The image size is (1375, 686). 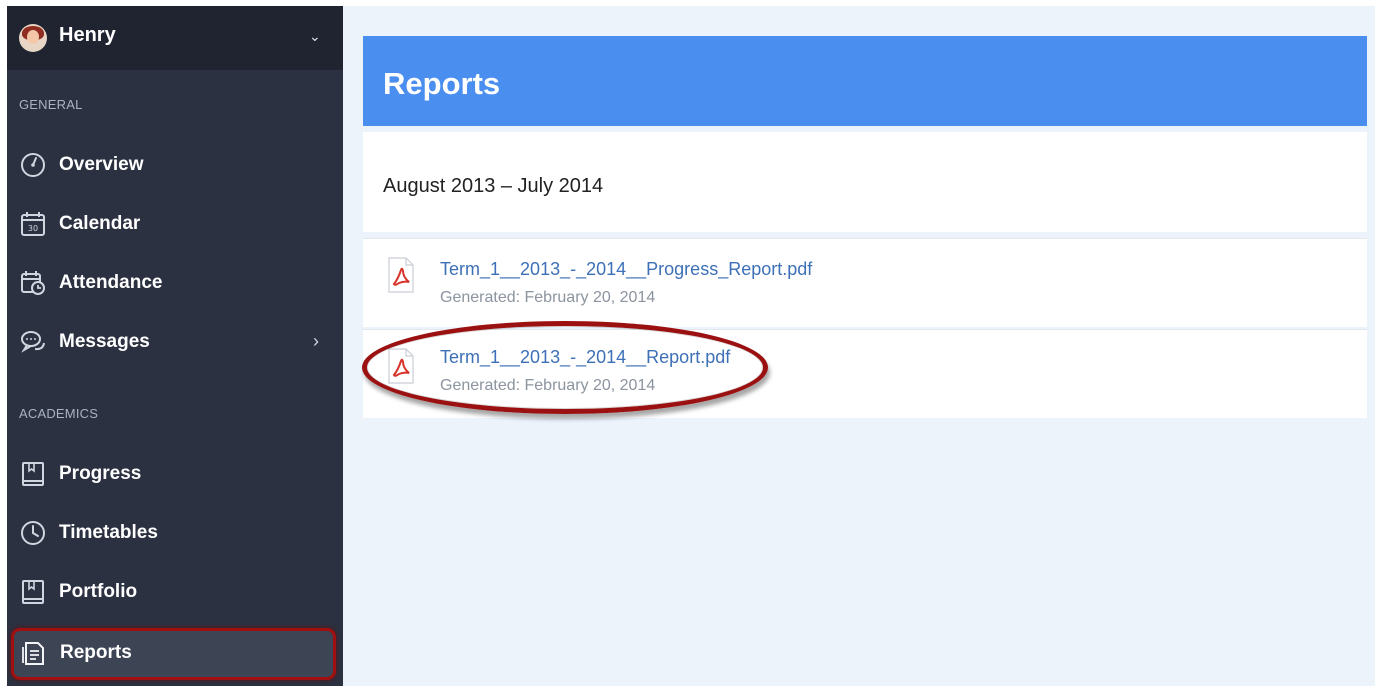 I want to click on sidebar-item-calendar: 30 Calendar, so click(x=175, y=225).